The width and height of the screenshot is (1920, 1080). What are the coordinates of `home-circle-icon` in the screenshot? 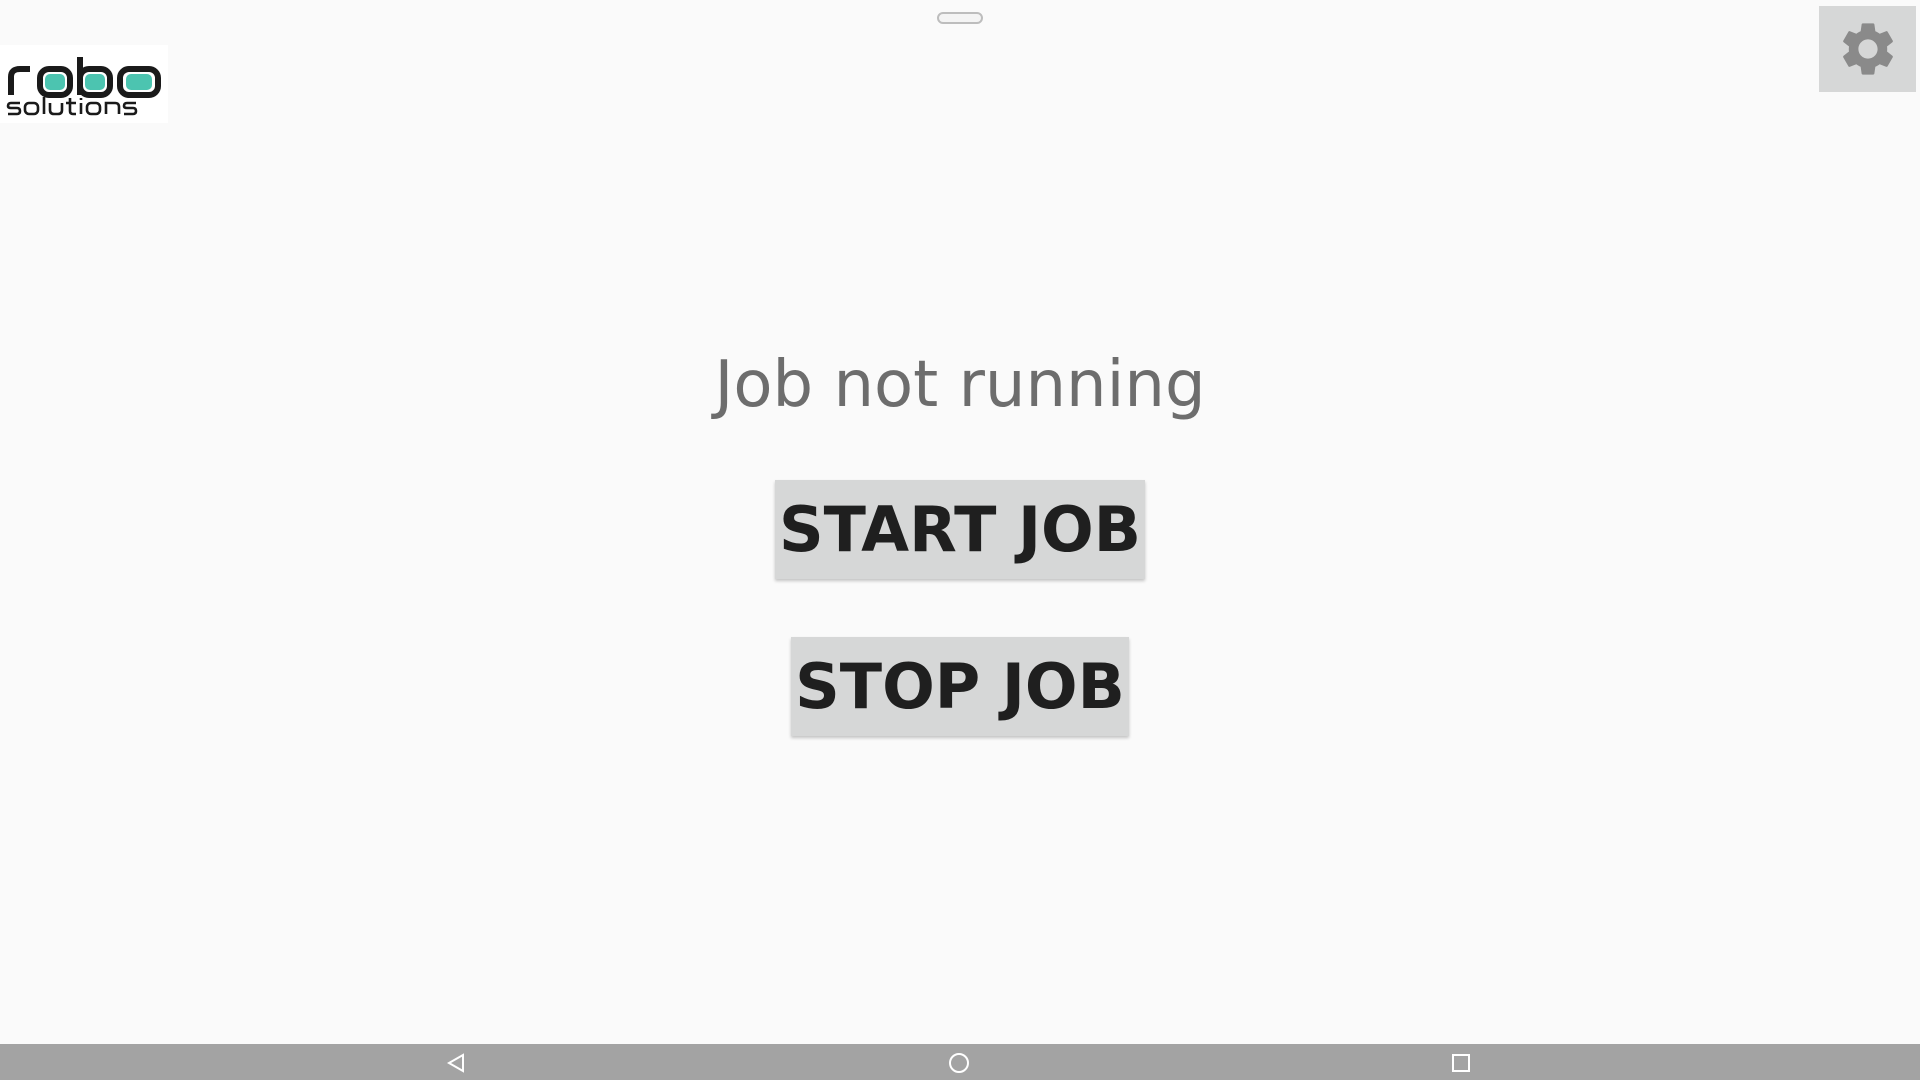 It's located at (959, 1063).